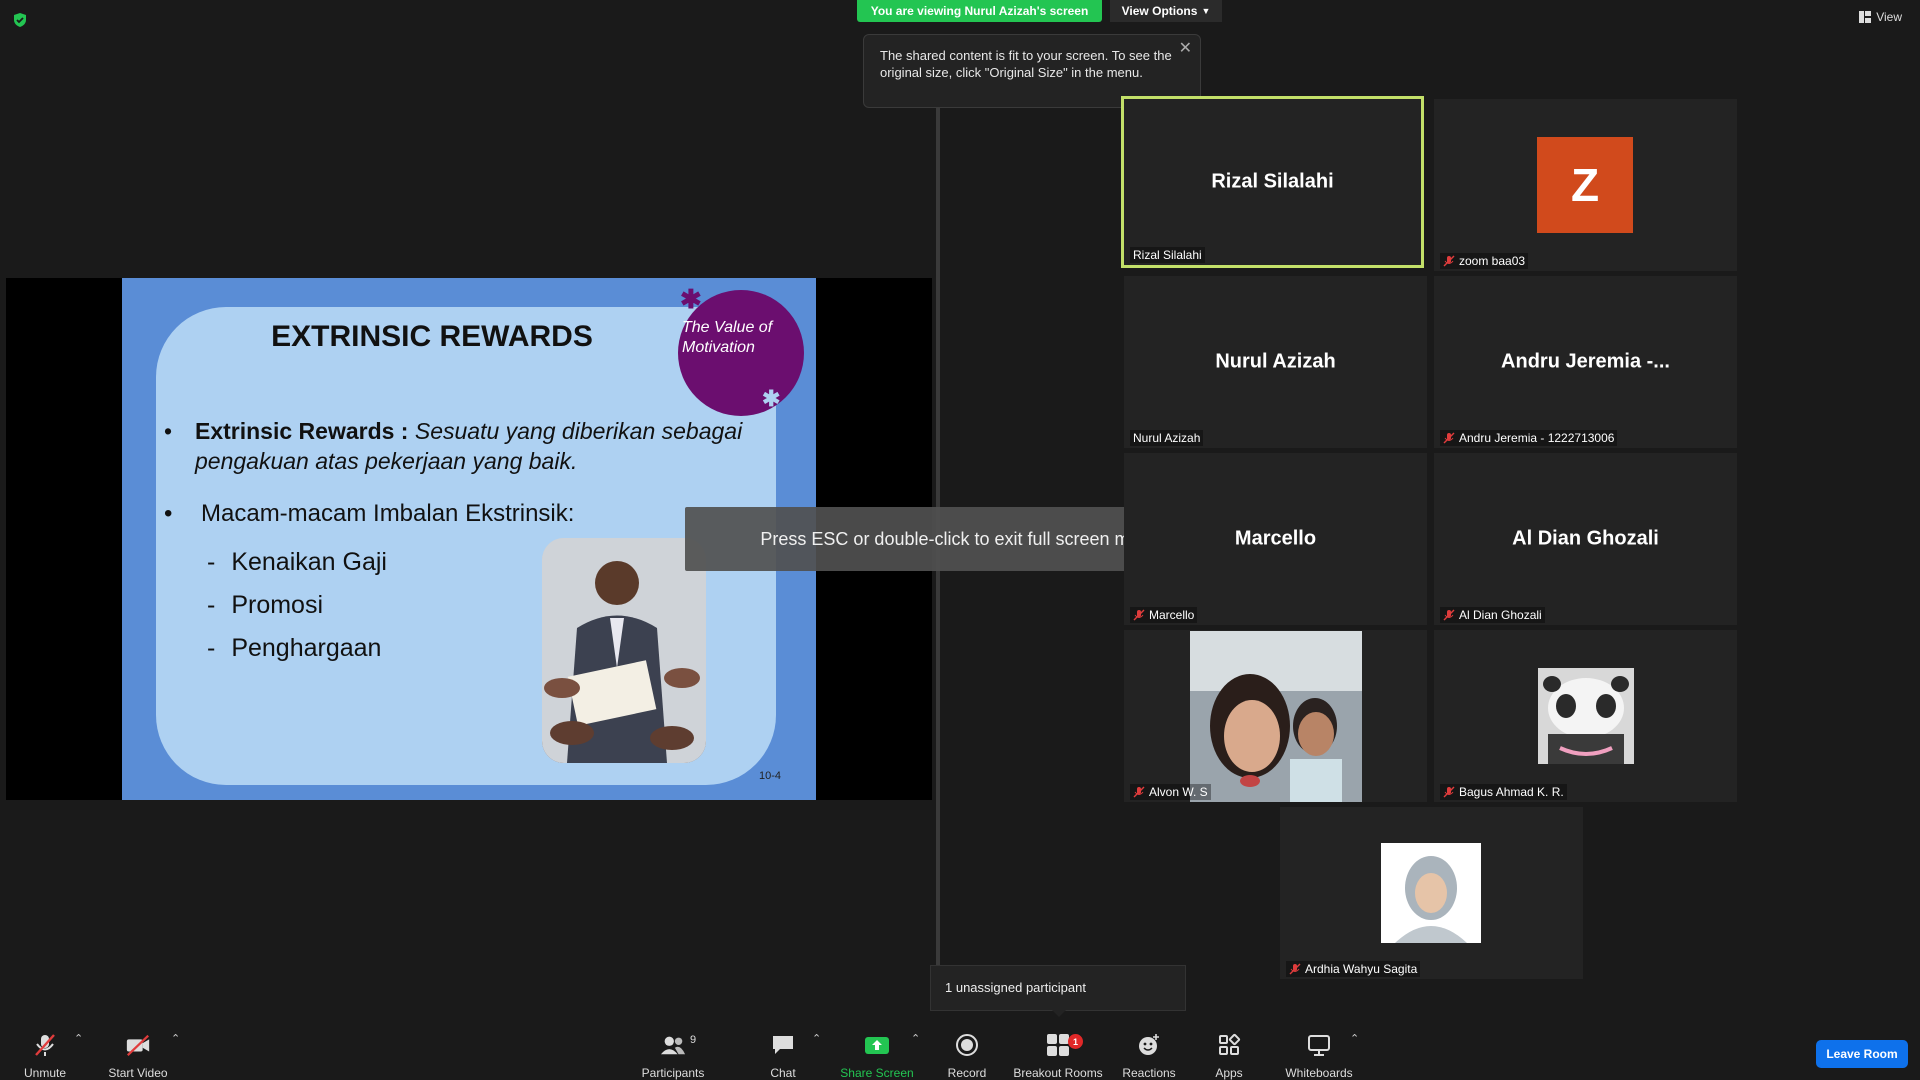 The height and width of the screenshot is (1080, 1920). I want to click on breakout-rooms-label: Breakout Rooms, so click(1058, 1073).